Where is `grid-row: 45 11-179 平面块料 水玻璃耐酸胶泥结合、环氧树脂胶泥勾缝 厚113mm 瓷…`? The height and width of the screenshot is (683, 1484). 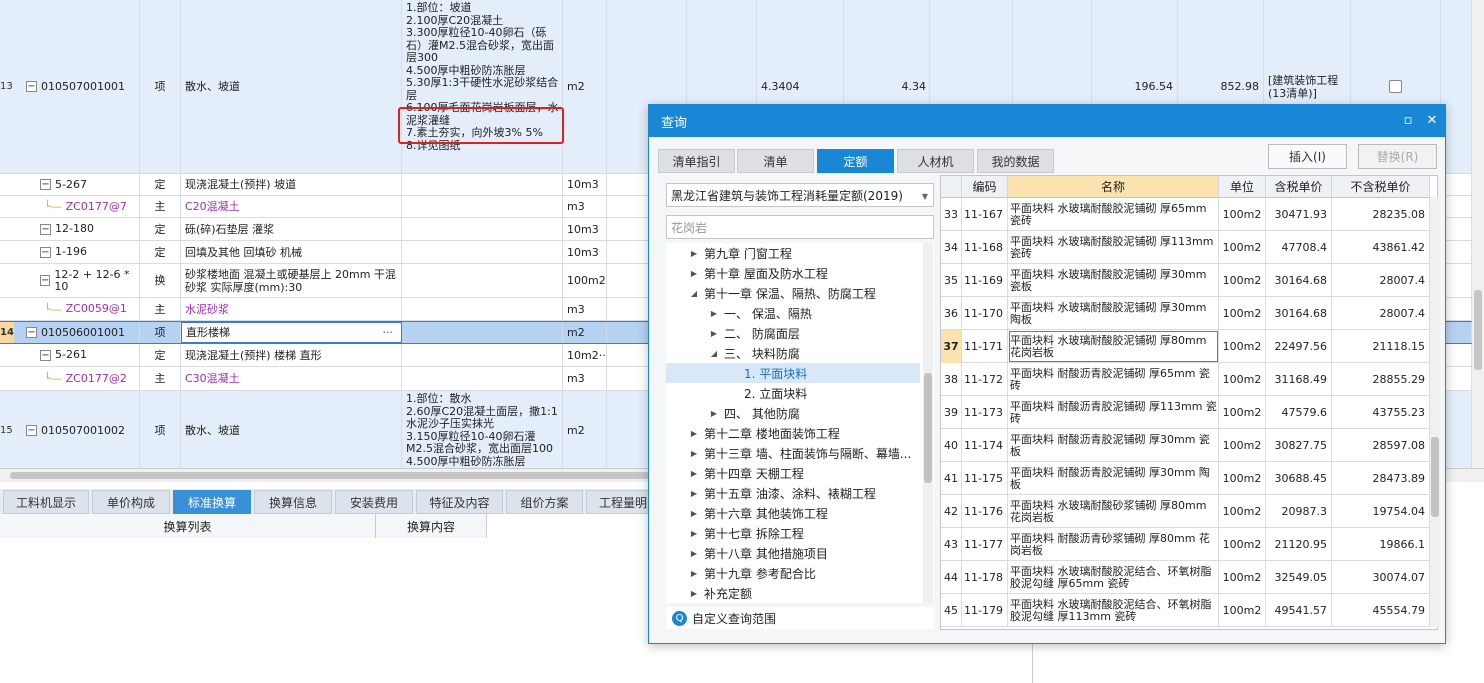 grid-row: 45 11-179 平面块料 水玻璃耐酸胶泥结合、环氧树脂胶泥勾缝 厚113mm 瓷… is located at coordinates (1189, 610).